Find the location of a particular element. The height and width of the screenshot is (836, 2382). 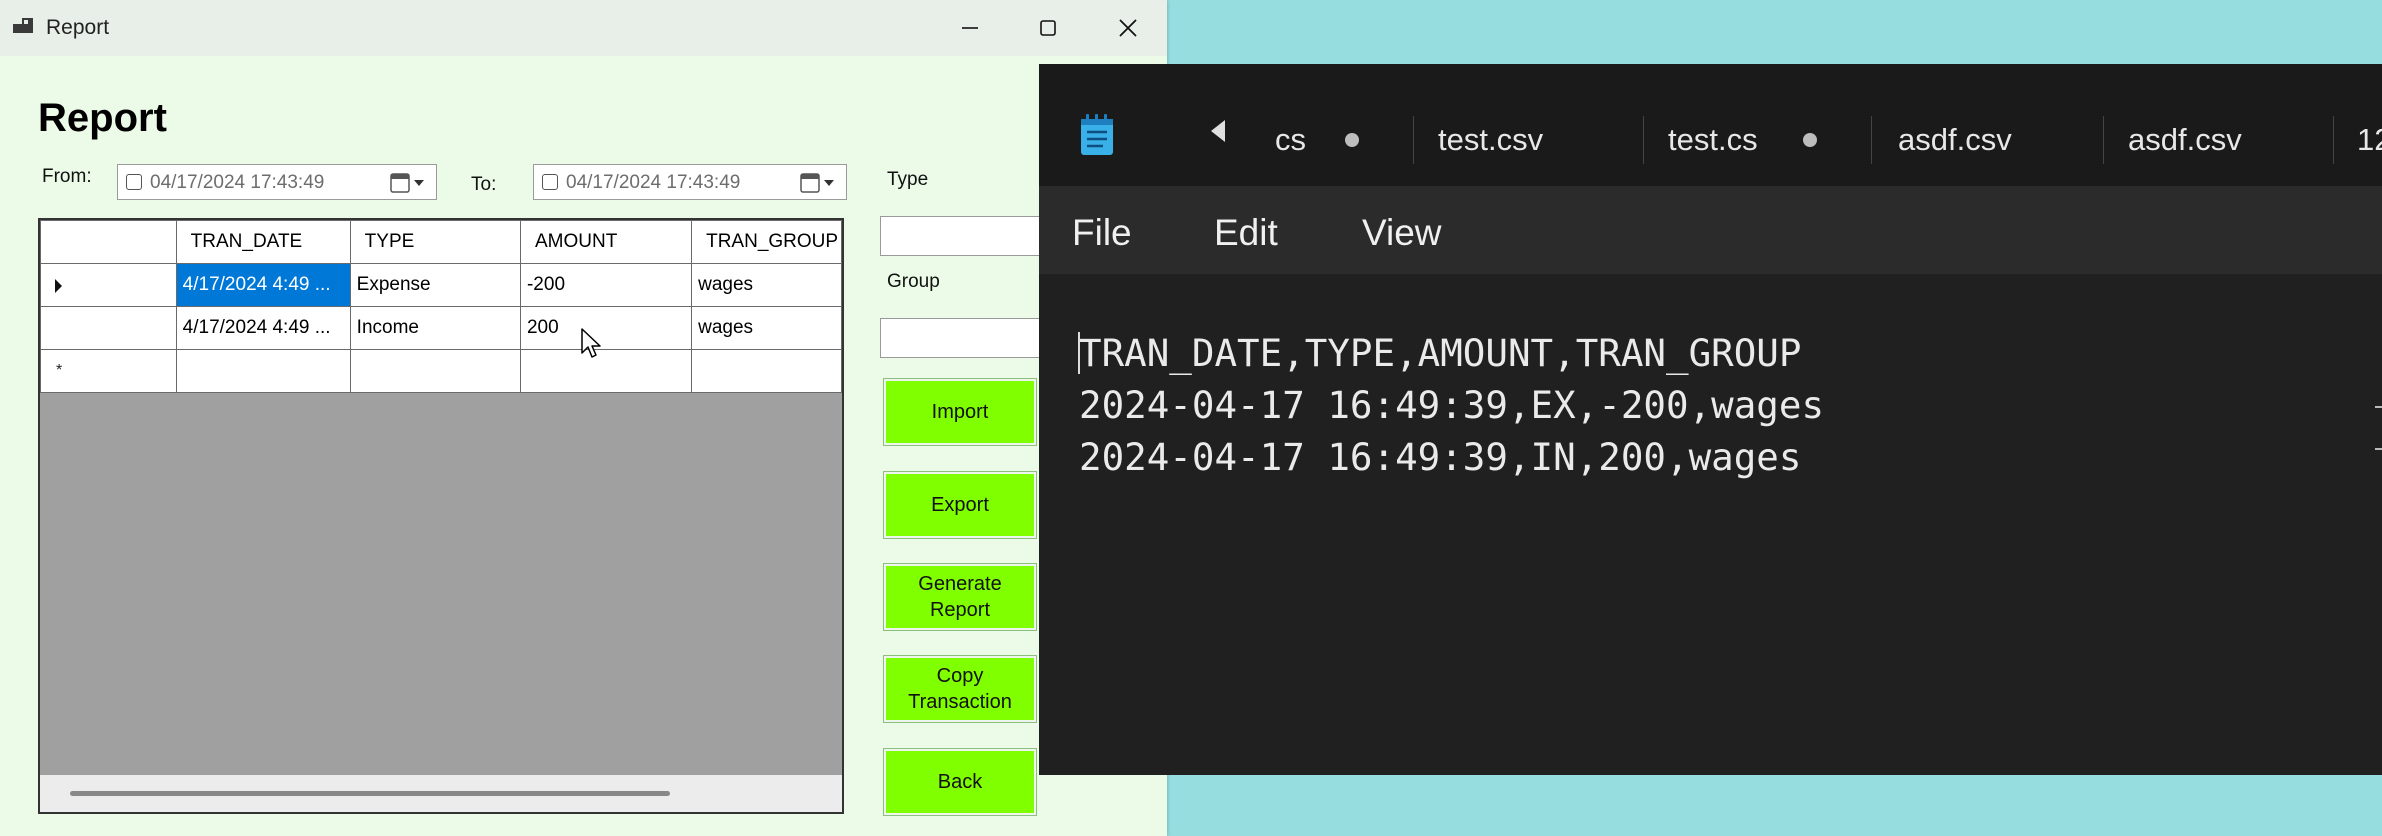

notepad-app-icon is located at coordinates (1097, 134).